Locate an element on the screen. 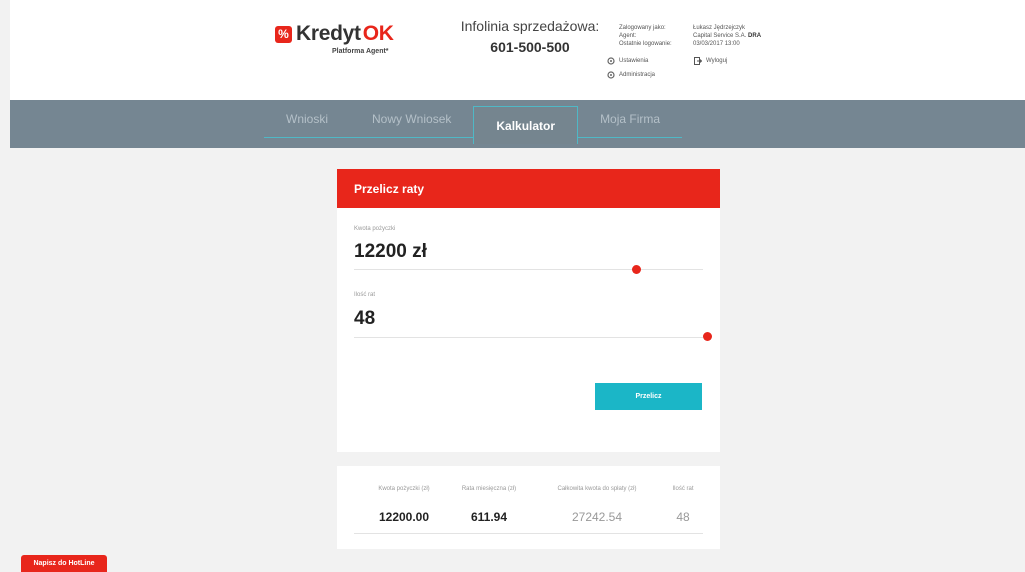 The image size is (1025, 572). settings-link: Ustawienia is located at coordinates (631, 61).